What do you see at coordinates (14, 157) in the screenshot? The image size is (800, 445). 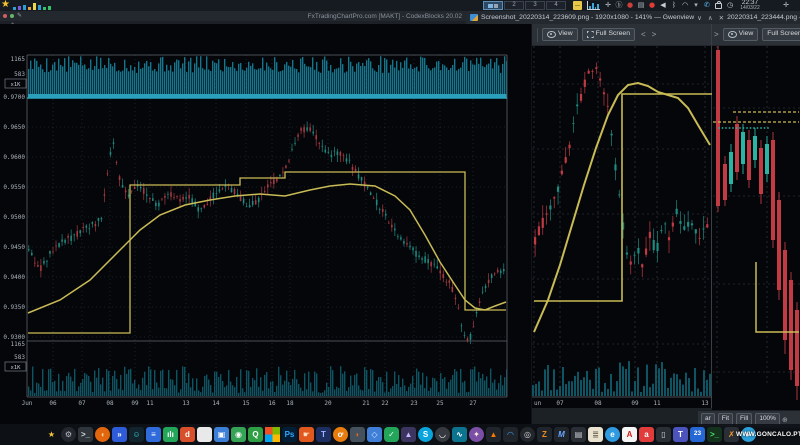 I see `svg-text: 0.9600` at bounding box center [14, 157].